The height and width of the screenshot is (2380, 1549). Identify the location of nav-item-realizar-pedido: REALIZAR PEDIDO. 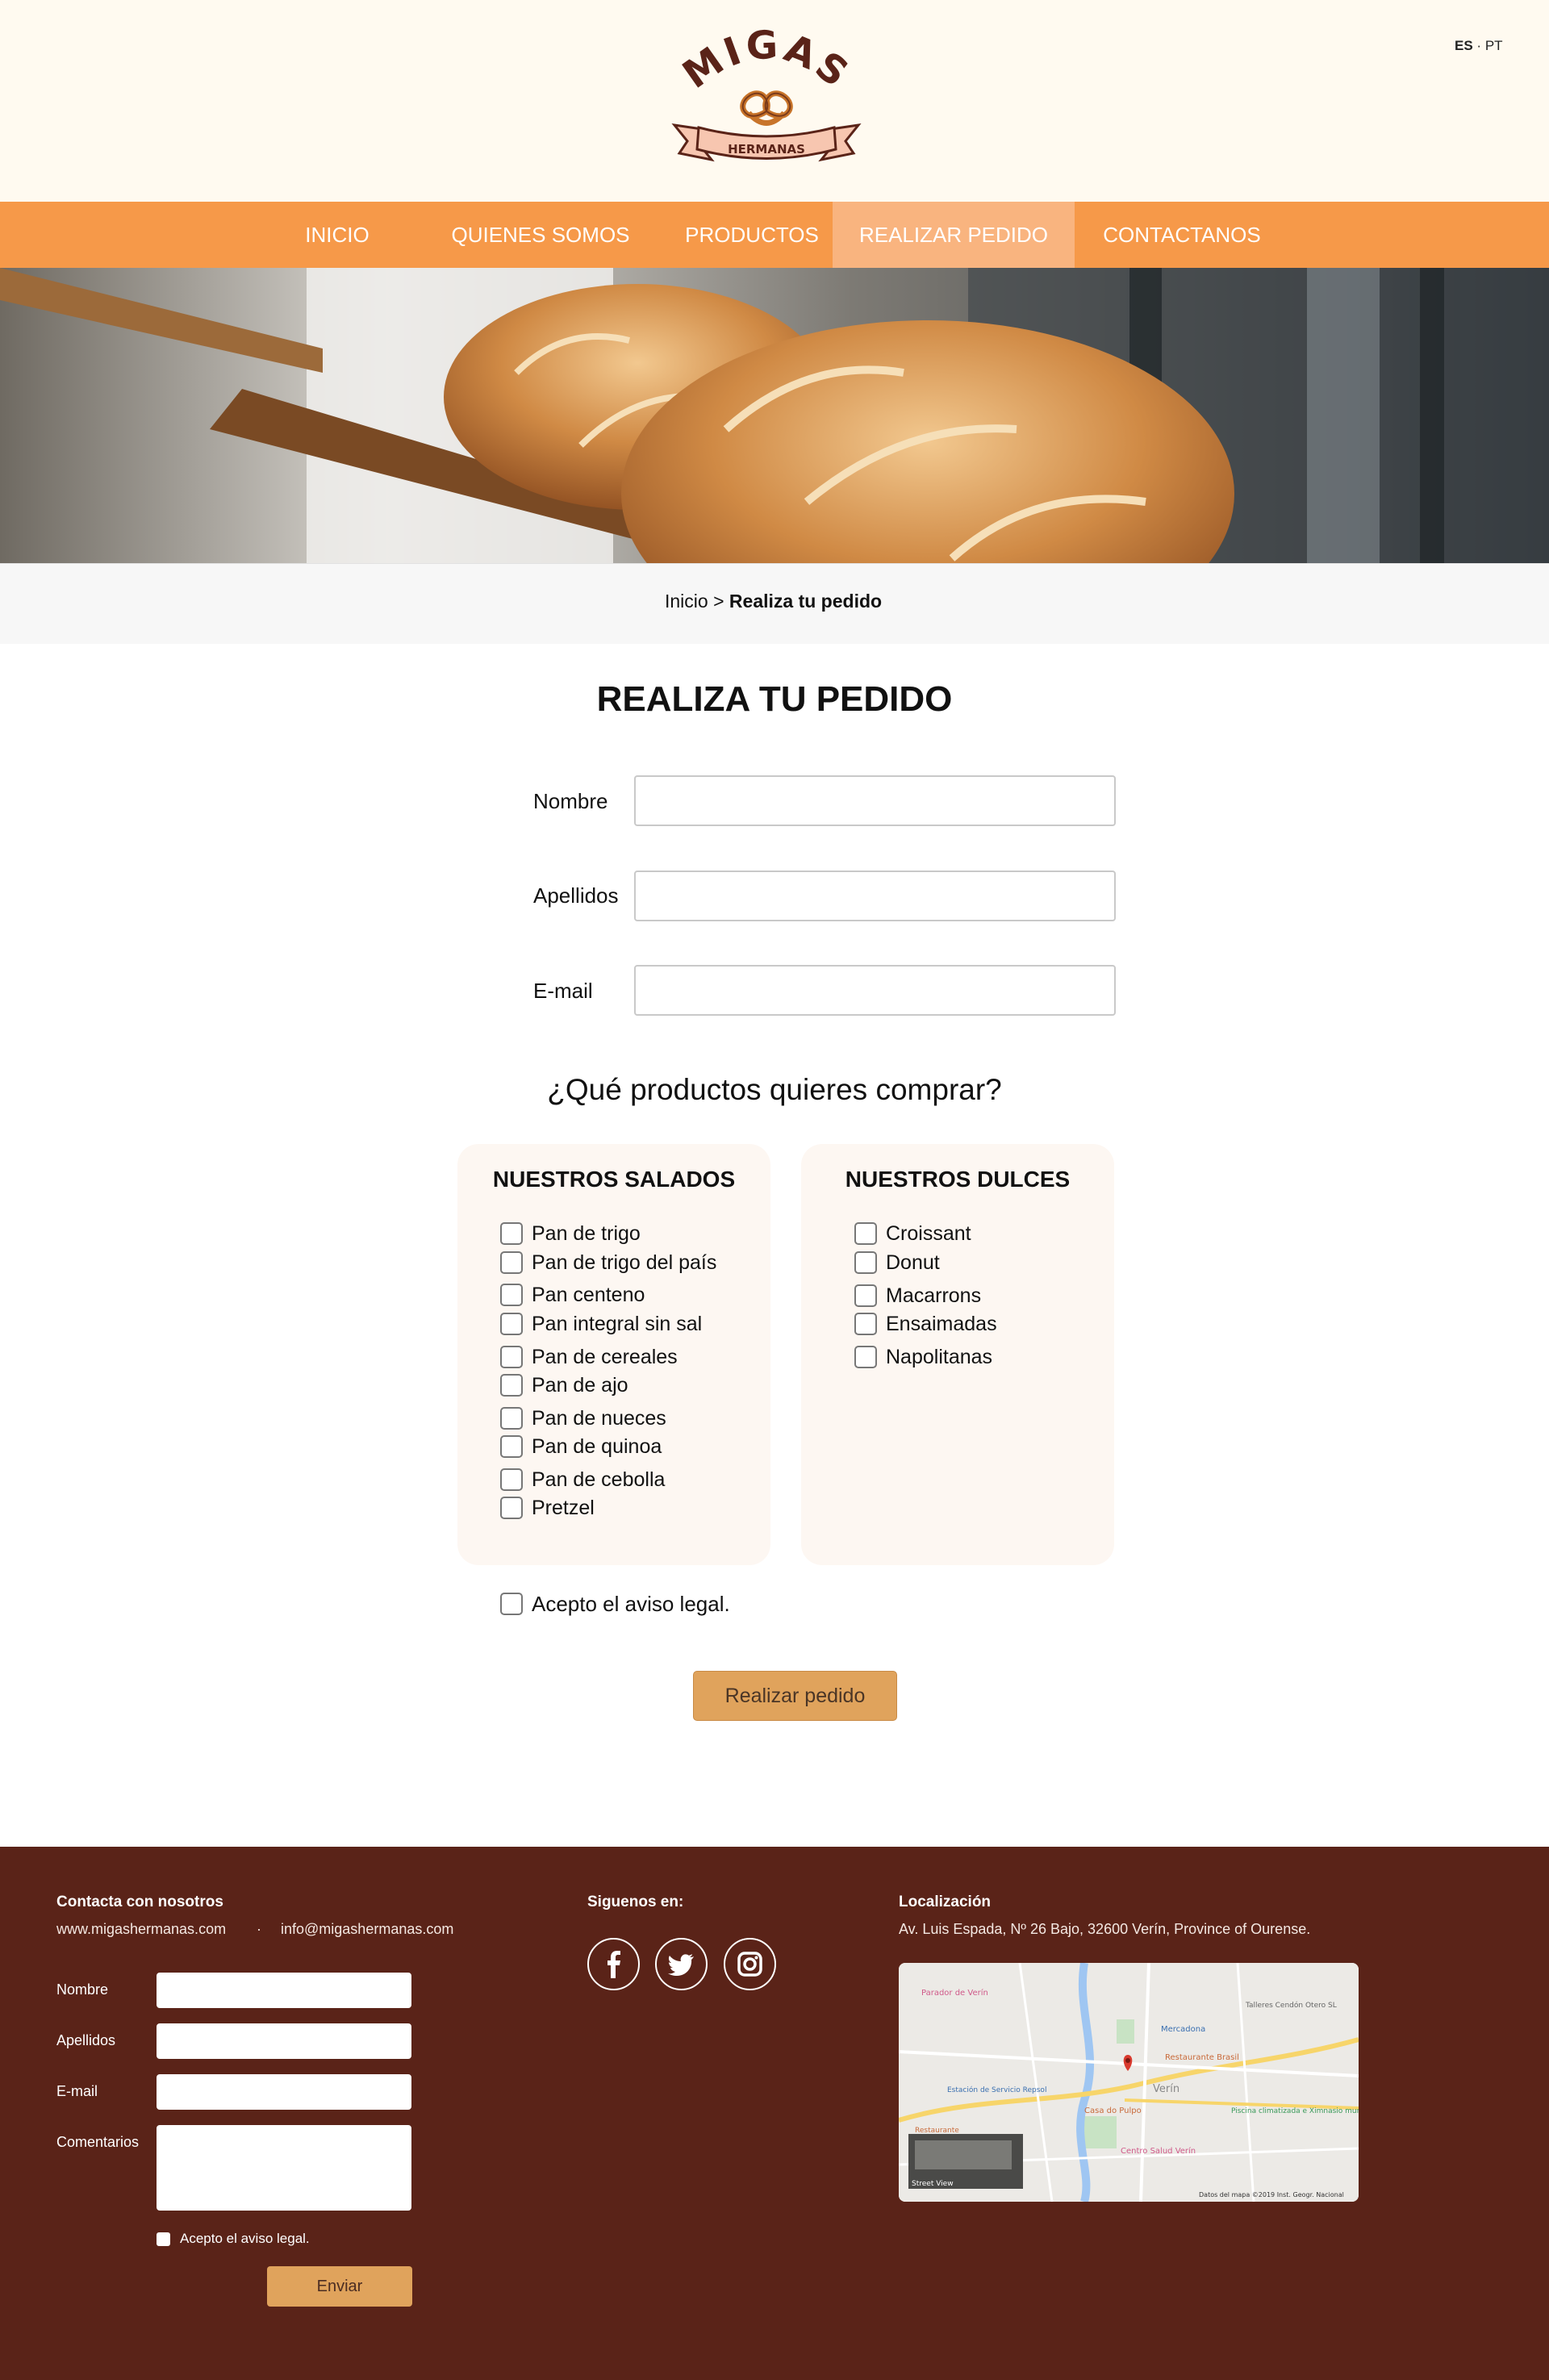
(954, 235).